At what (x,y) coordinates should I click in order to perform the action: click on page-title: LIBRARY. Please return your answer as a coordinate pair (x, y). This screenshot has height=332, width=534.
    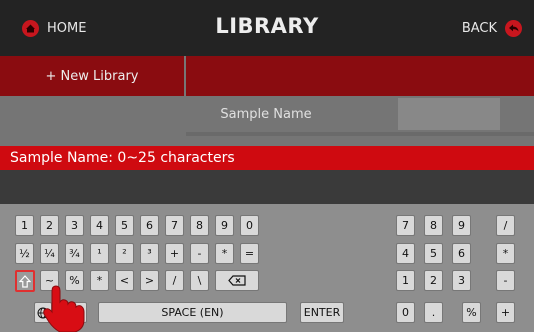
    Looking at the image, I should click on (267, 26).